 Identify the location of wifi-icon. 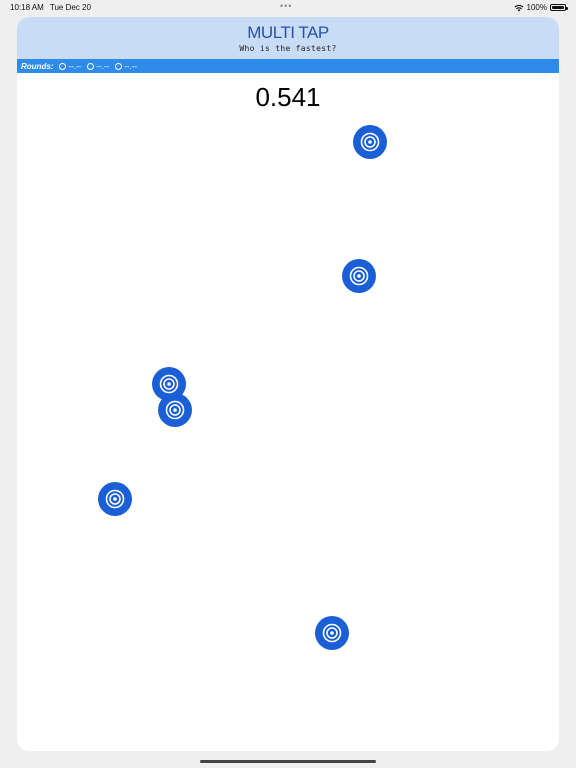
(519, 7).